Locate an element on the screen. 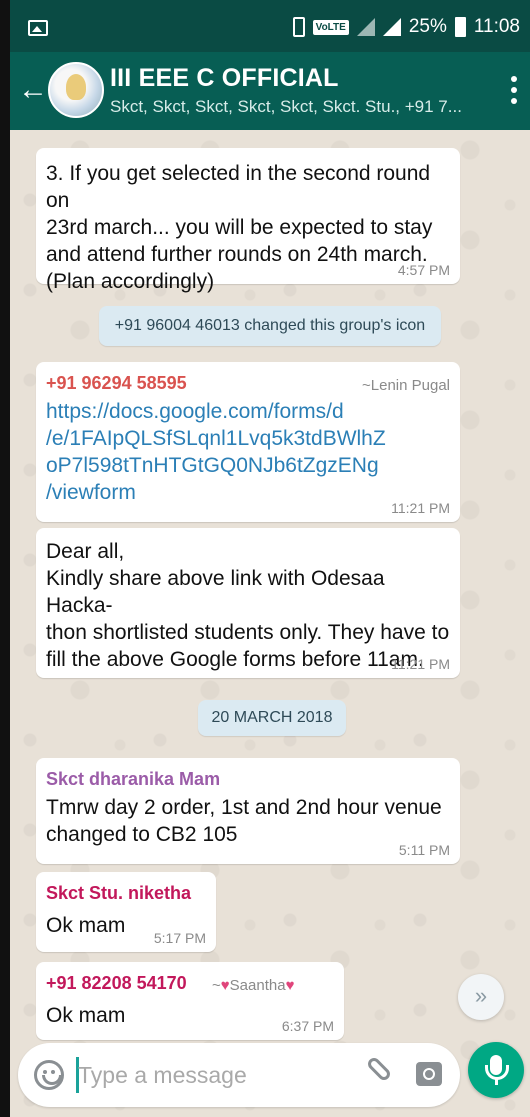 Image resolution: width=530 pixels, height=1117 pixels. sender-name: Skct Stu. niketha is located at coordinates (118, 893).